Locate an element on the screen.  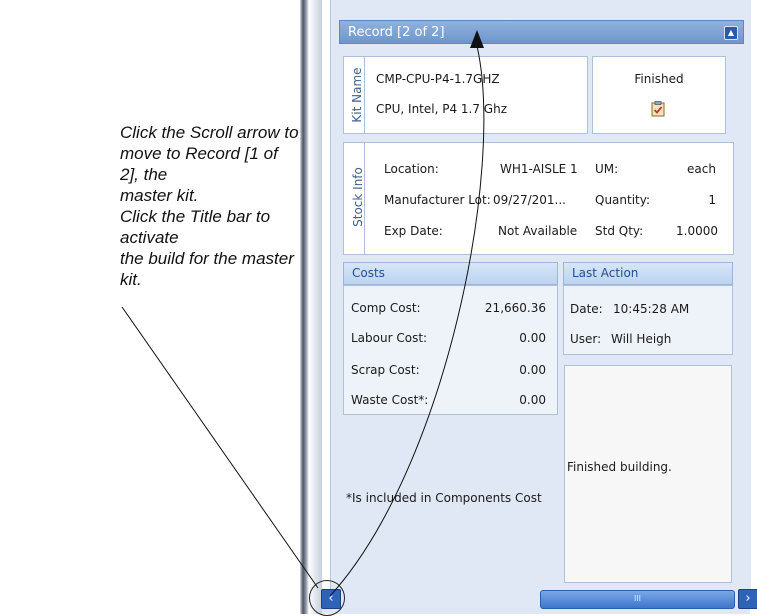
callout-arrowhead is located at coordinates (477, 39).